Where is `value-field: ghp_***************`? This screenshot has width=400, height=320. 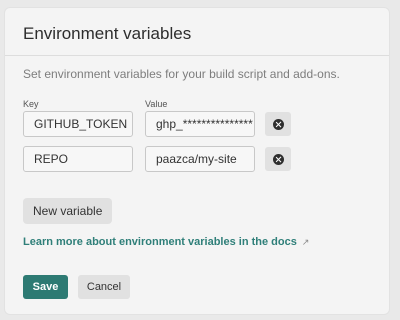
value-field: ghp_*************** is located at coordinates (200, 124).